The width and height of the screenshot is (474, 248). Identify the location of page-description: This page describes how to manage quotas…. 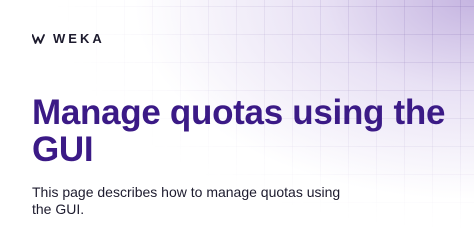
(186, 200).